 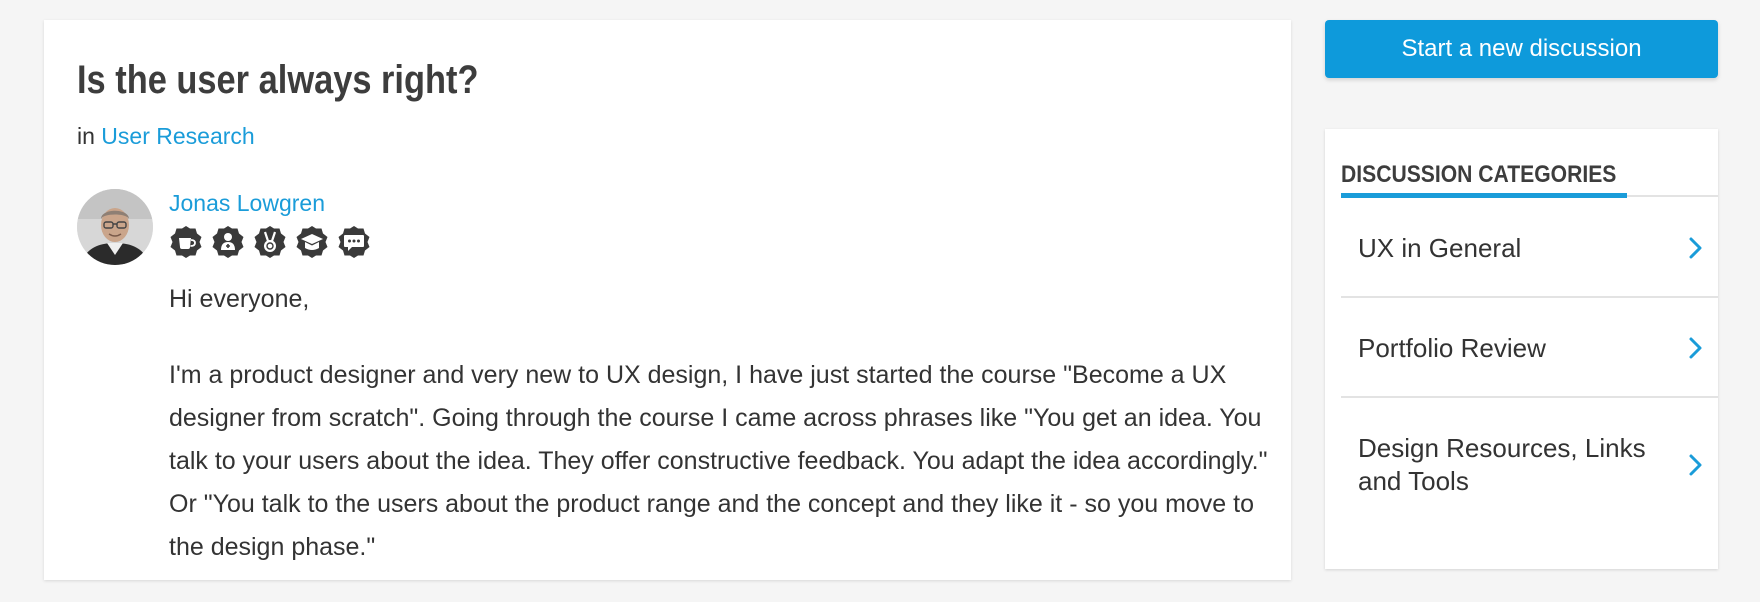 What do you see at coordinates (312, 242) in the screenshot?
I see `graduation-cap-badge-icon` at bounding box center [312, 242].